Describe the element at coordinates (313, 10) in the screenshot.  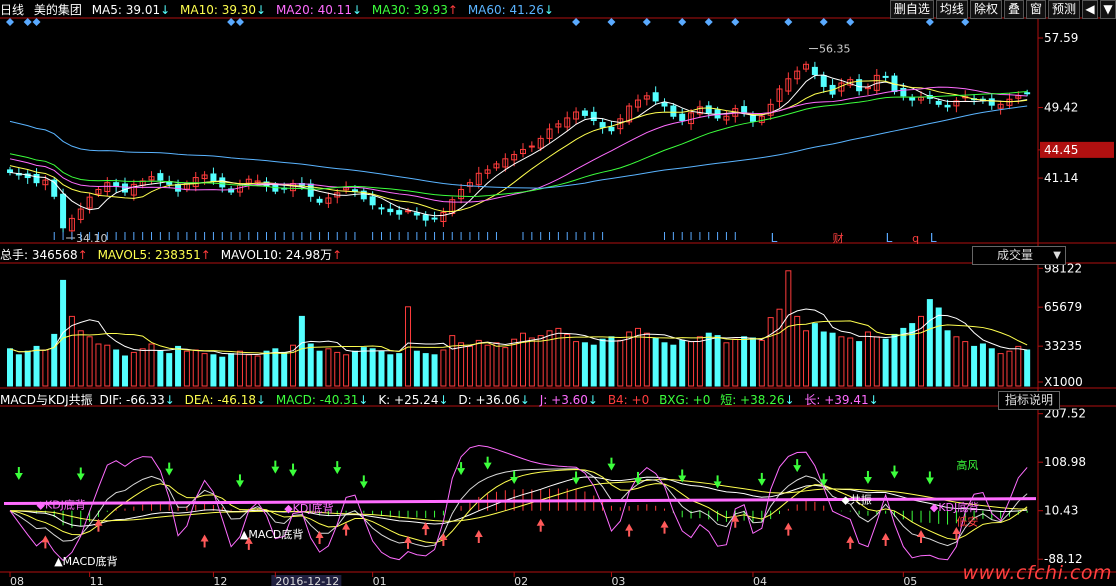
I see `ma20-value: MA20: 40.11` at that location.